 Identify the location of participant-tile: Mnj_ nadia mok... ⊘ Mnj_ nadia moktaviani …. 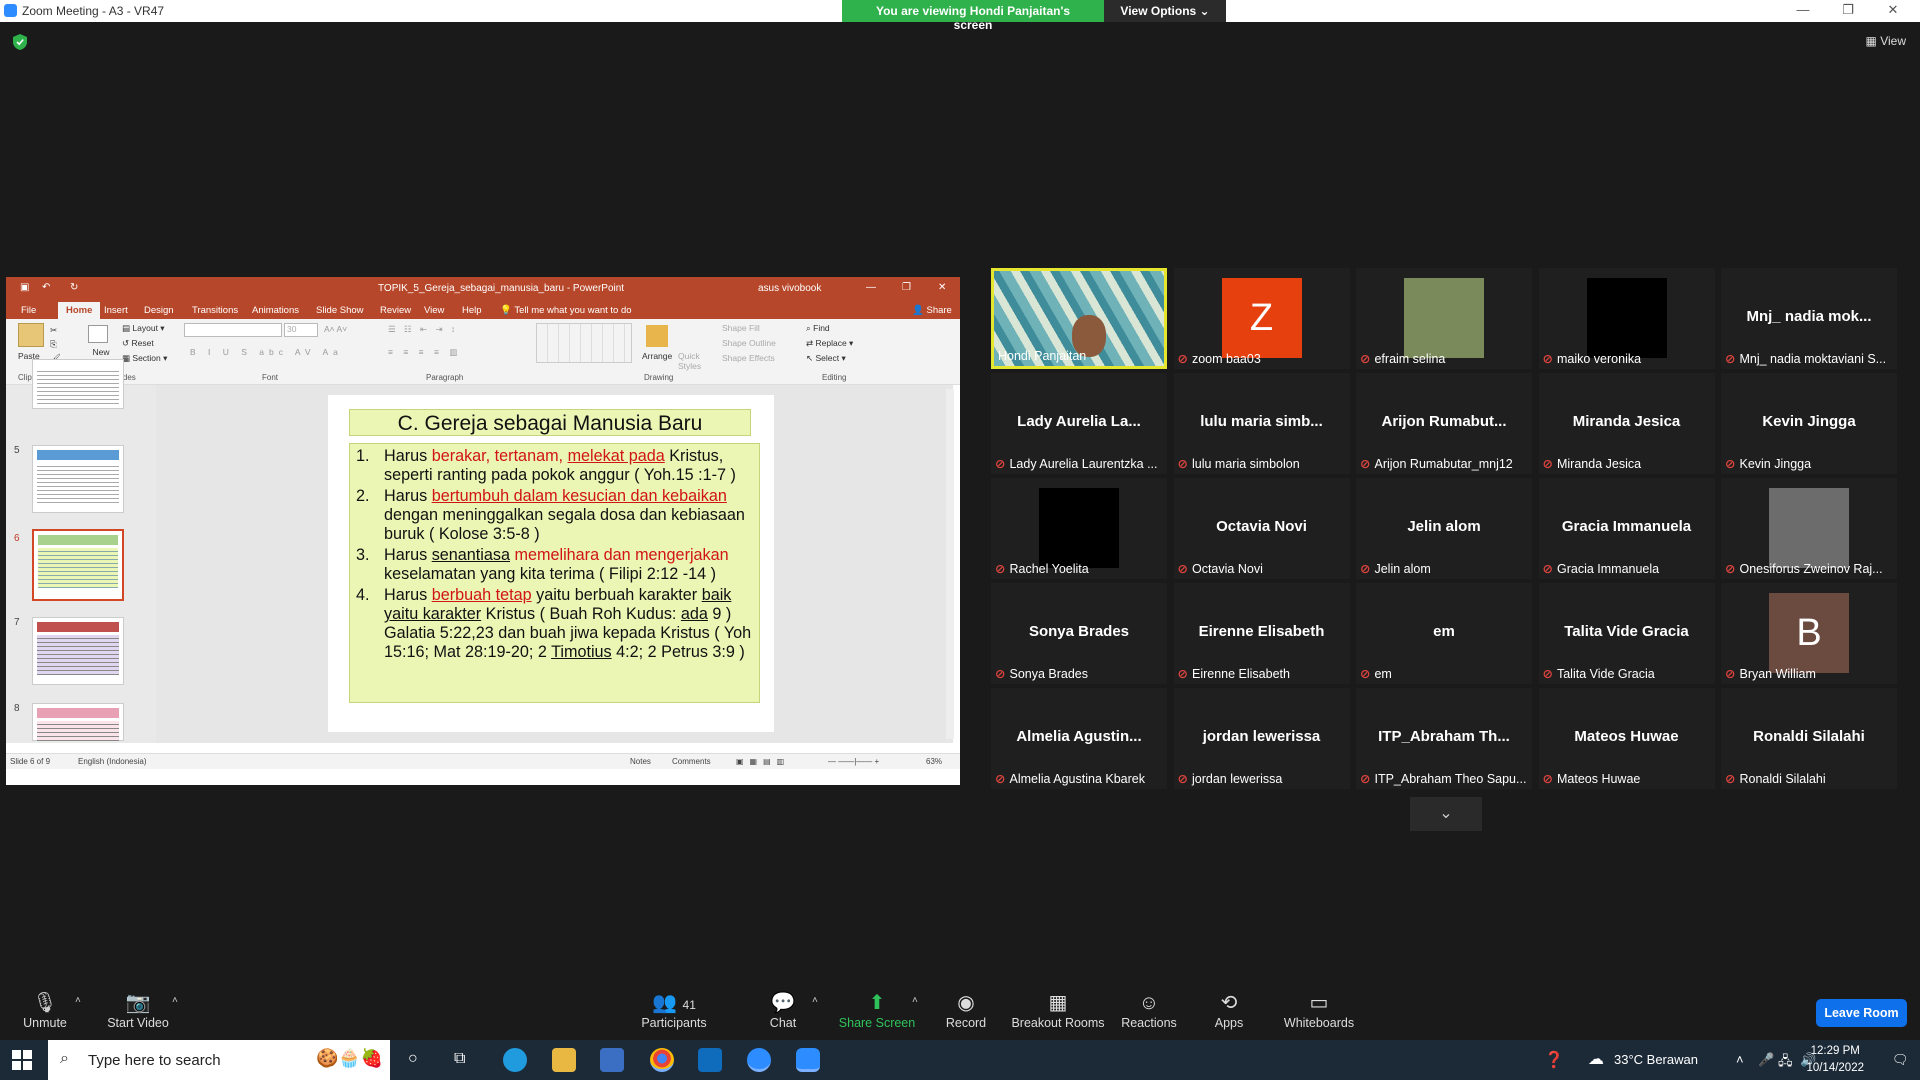
(1809, 318).